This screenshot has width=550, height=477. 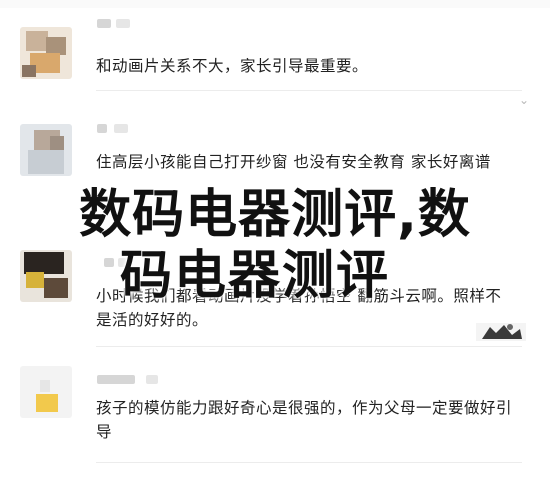 I want to click on comment-text: 住高层小孩能自己打开纱窗 也没有安全教育 家长好离谱, so click(x=293, y=162).